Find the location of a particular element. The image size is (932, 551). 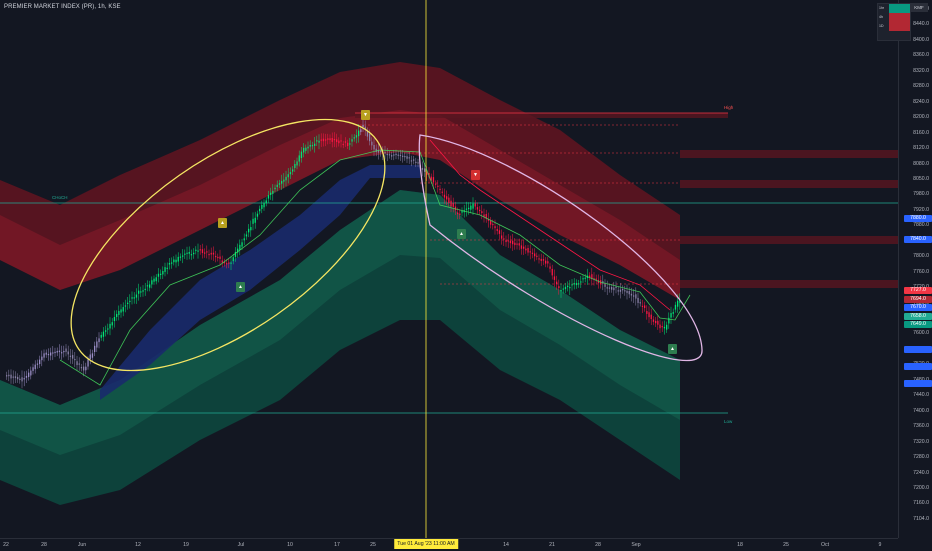

price-tick-label: 7760.0 is located at coordinates (921, 271).